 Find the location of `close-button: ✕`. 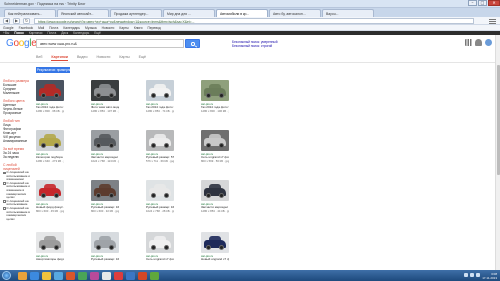

close-button: ✕ is located at coordinates (494, 3).